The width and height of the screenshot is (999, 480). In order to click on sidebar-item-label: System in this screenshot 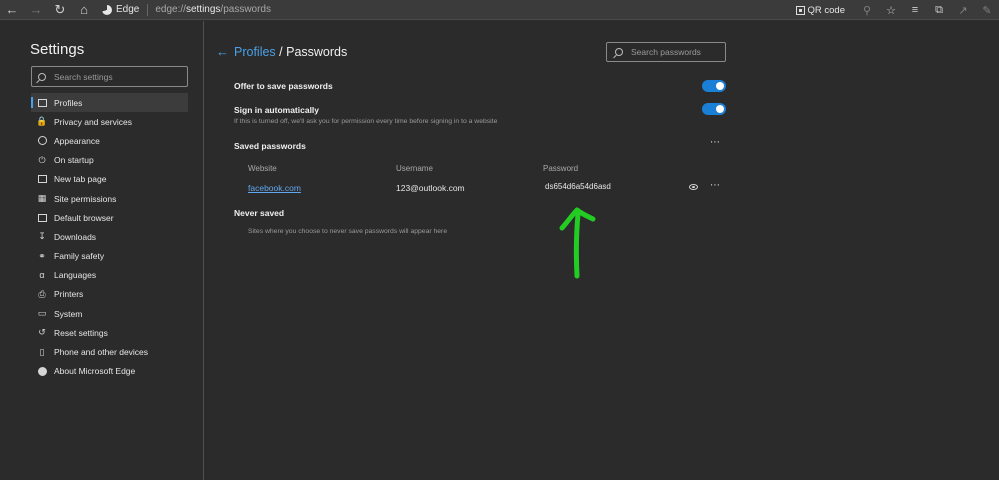, I will do `click(68, 313)`.